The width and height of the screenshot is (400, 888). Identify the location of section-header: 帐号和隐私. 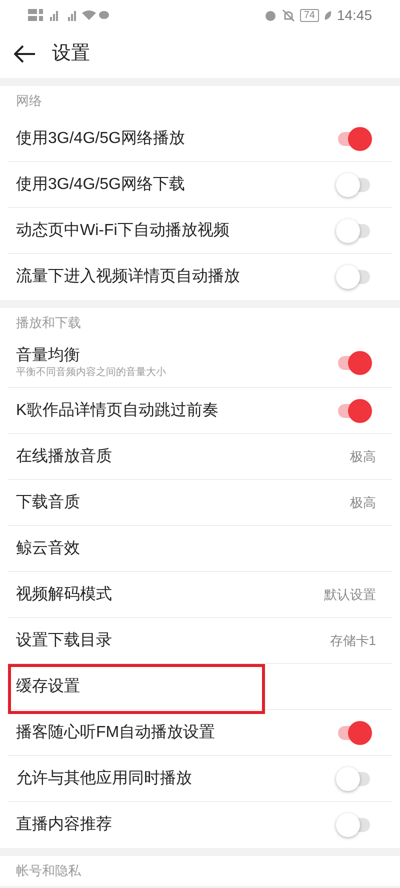
(48, 871).